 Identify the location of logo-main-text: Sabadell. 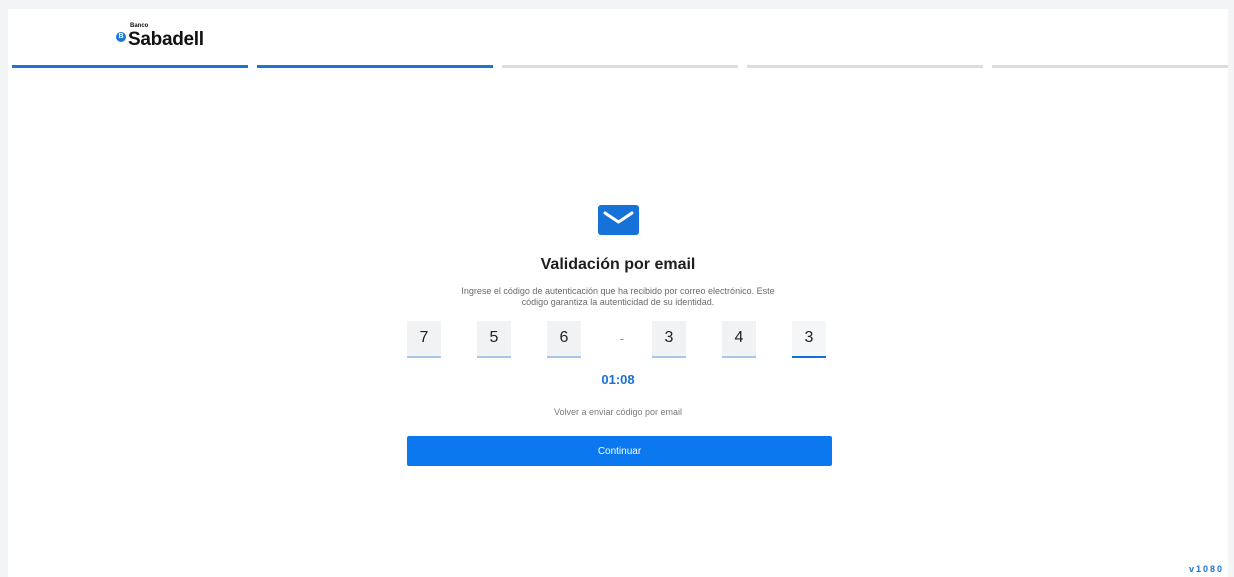
(166, 39).